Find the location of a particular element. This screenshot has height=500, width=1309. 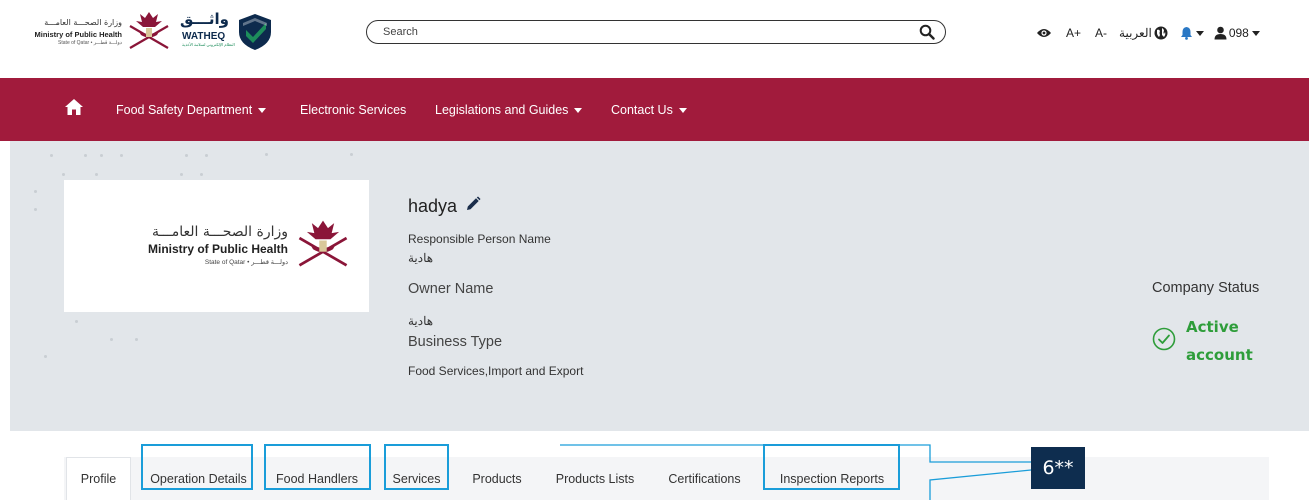

business-type-value: Food Services,Import and Export is located at coordinates (496, 371).